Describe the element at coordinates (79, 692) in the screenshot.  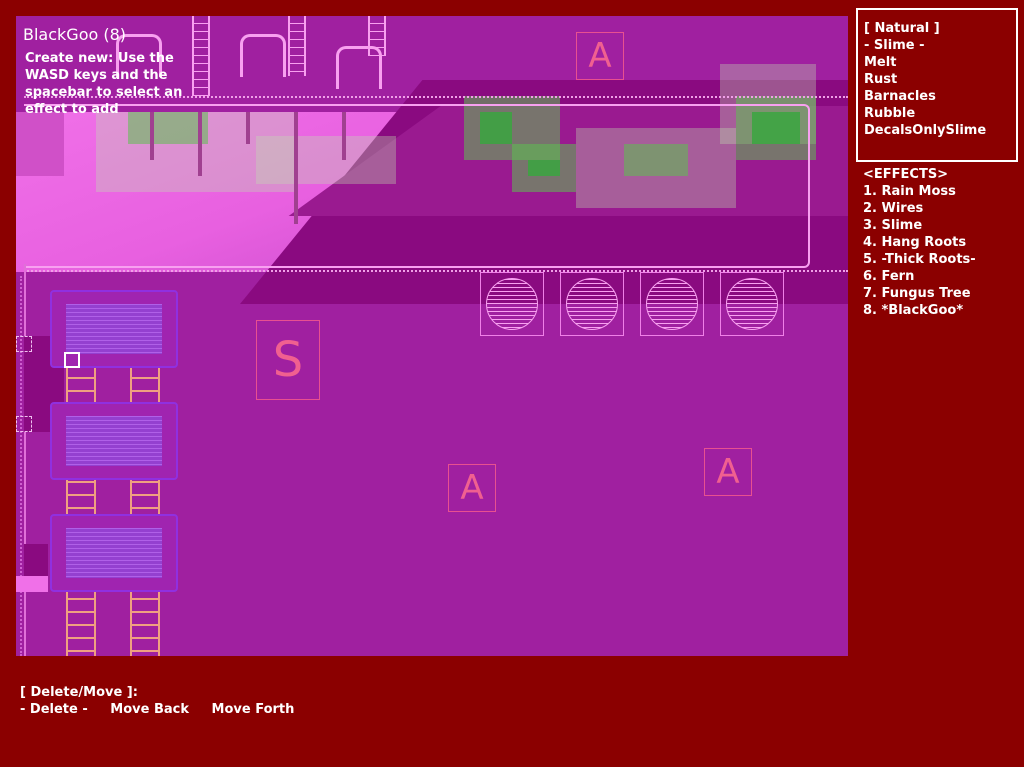
I see `delete-move-header: [ Delete/Move ]:` at that location.